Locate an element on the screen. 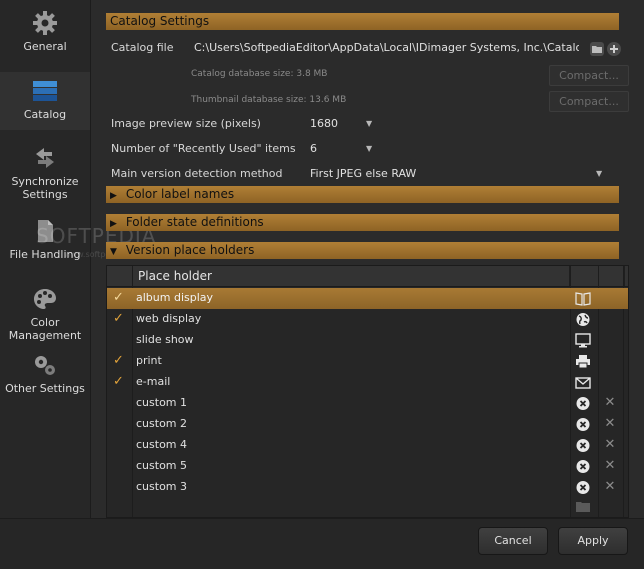 The height and width of the screenshot is (569, 644). row-name: custom 4 is located at coordinates (162, 444).